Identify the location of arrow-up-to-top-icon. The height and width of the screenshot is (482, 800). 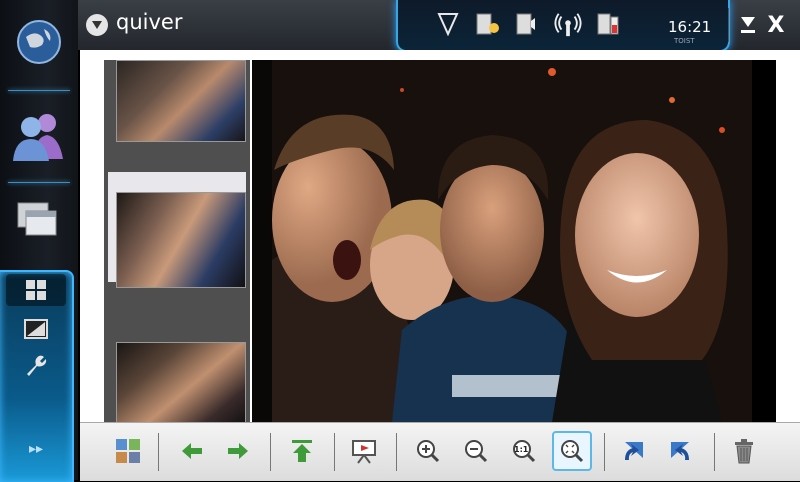
(302, 451).